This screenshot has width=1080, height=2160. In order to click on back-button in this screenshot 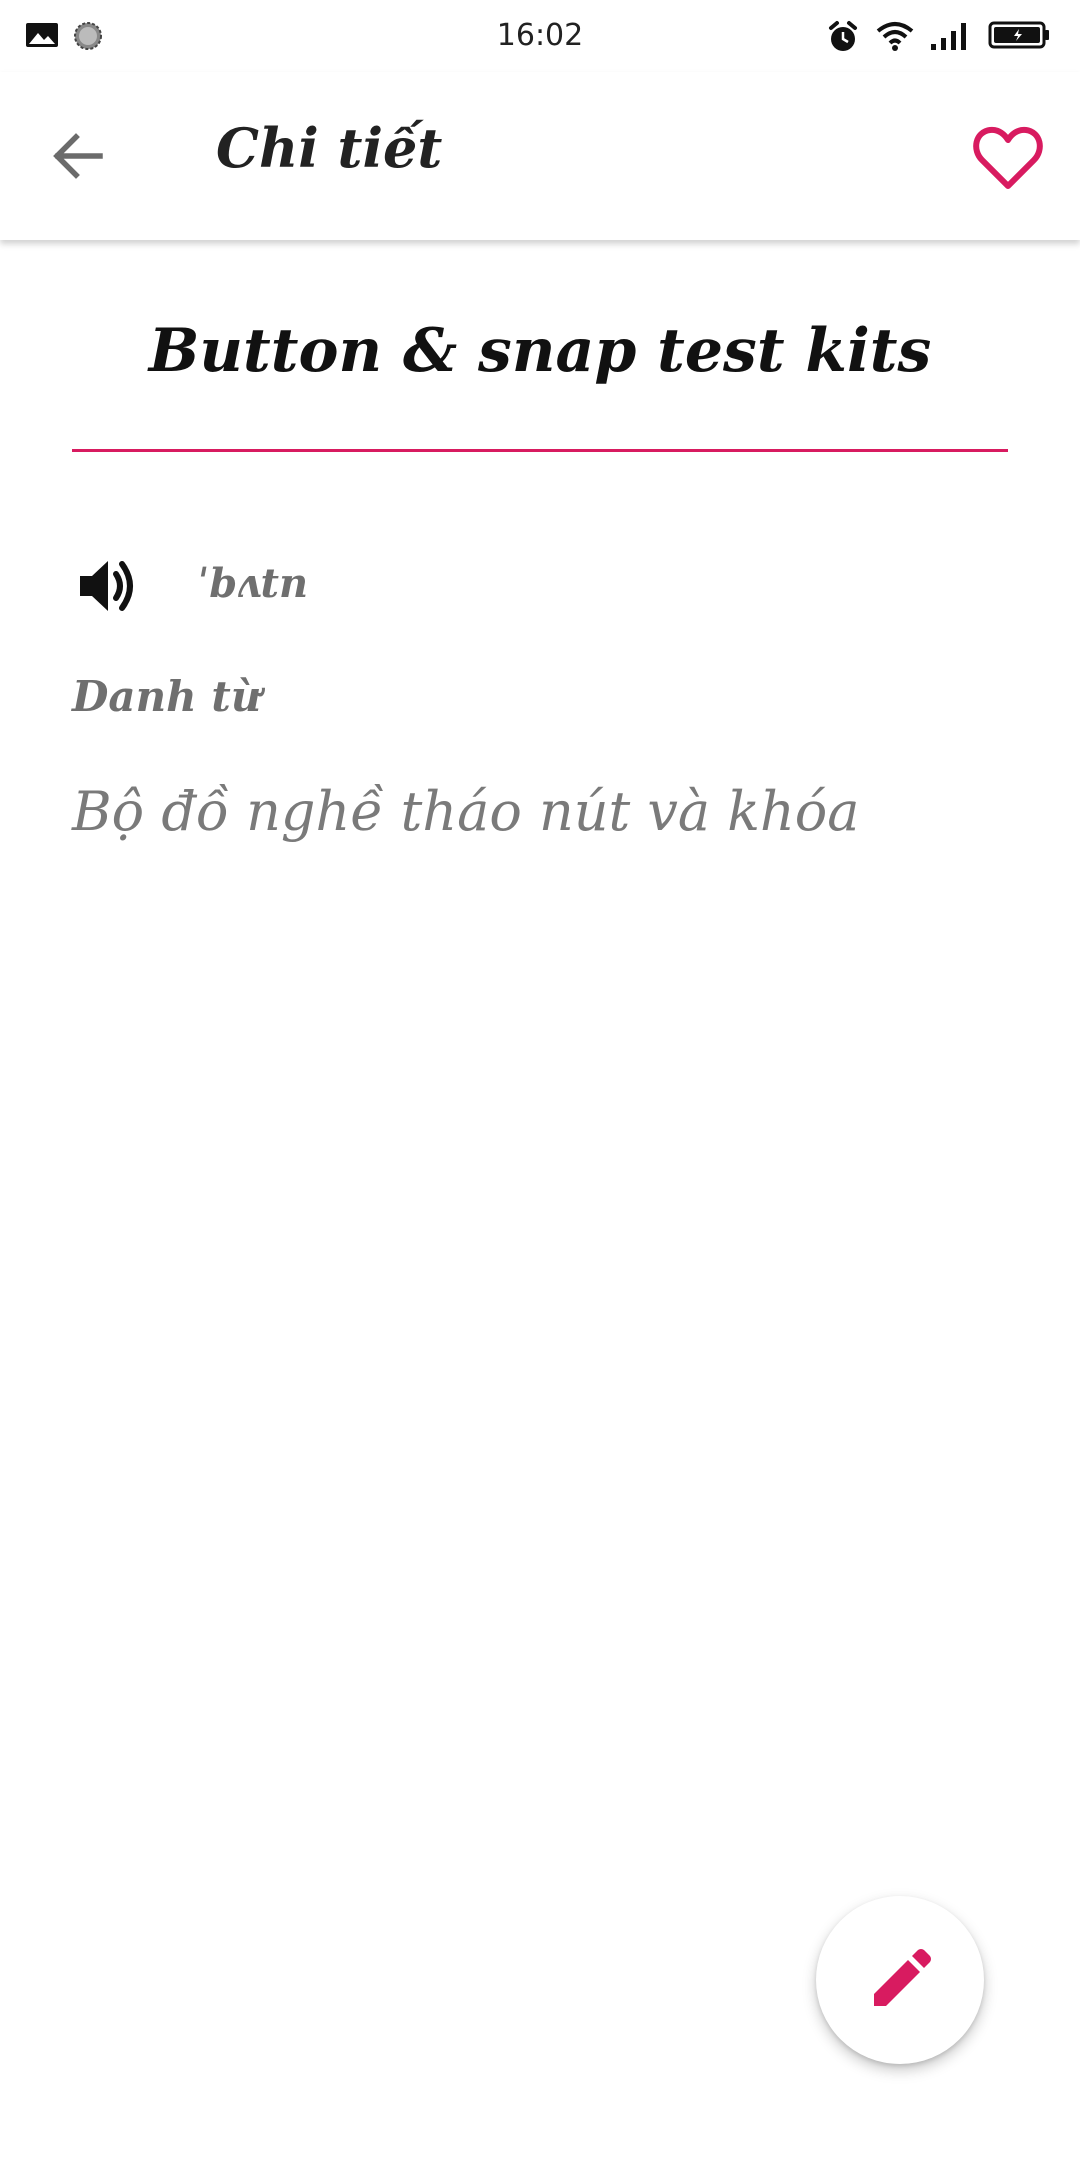, I will do `click(78, 156)`.